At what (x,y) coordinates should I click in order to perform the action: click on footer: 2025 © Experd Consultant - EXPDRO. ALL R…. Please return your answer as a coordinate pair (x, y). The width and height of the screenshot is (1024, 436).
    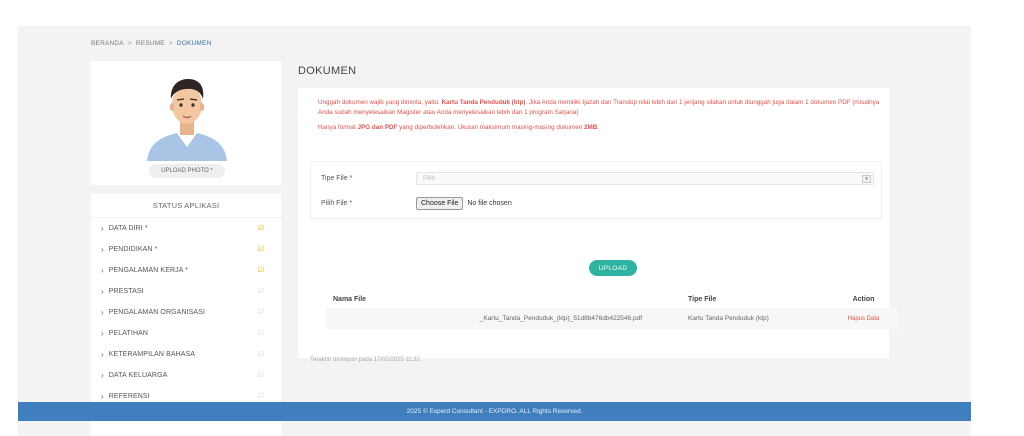
    Looking at the image, I should click on (494, 411).